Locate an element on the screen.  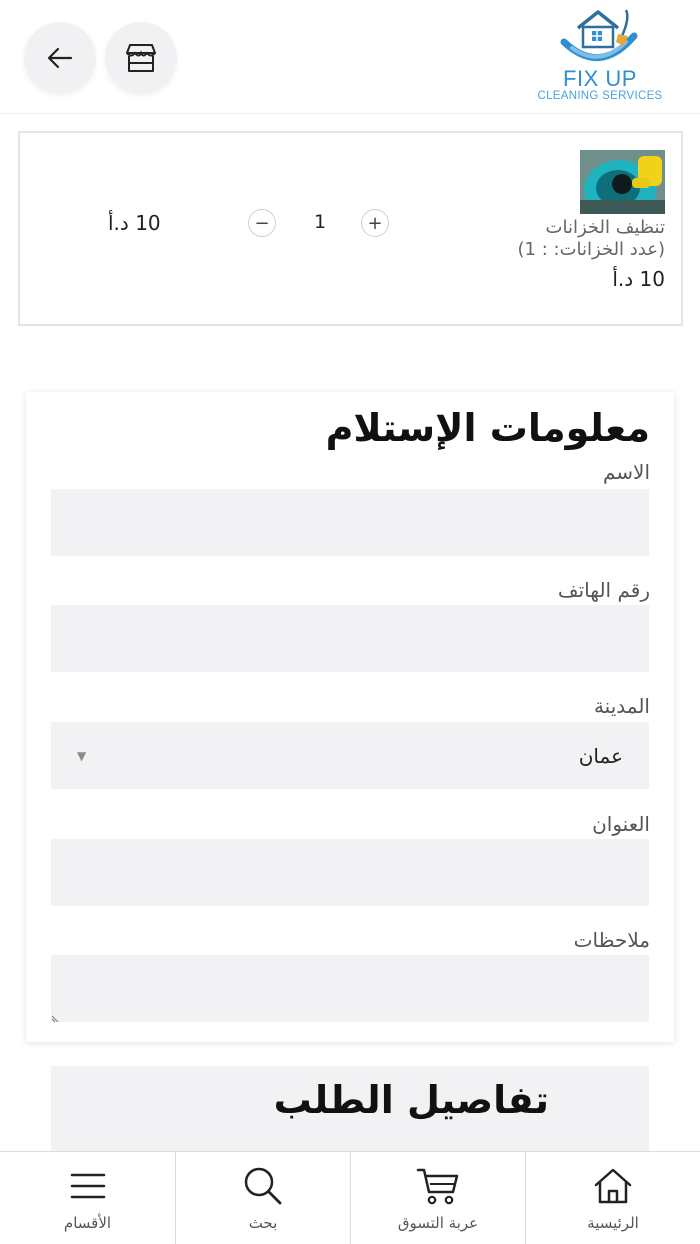
menu-icon is located at coordinates (88, 1186).